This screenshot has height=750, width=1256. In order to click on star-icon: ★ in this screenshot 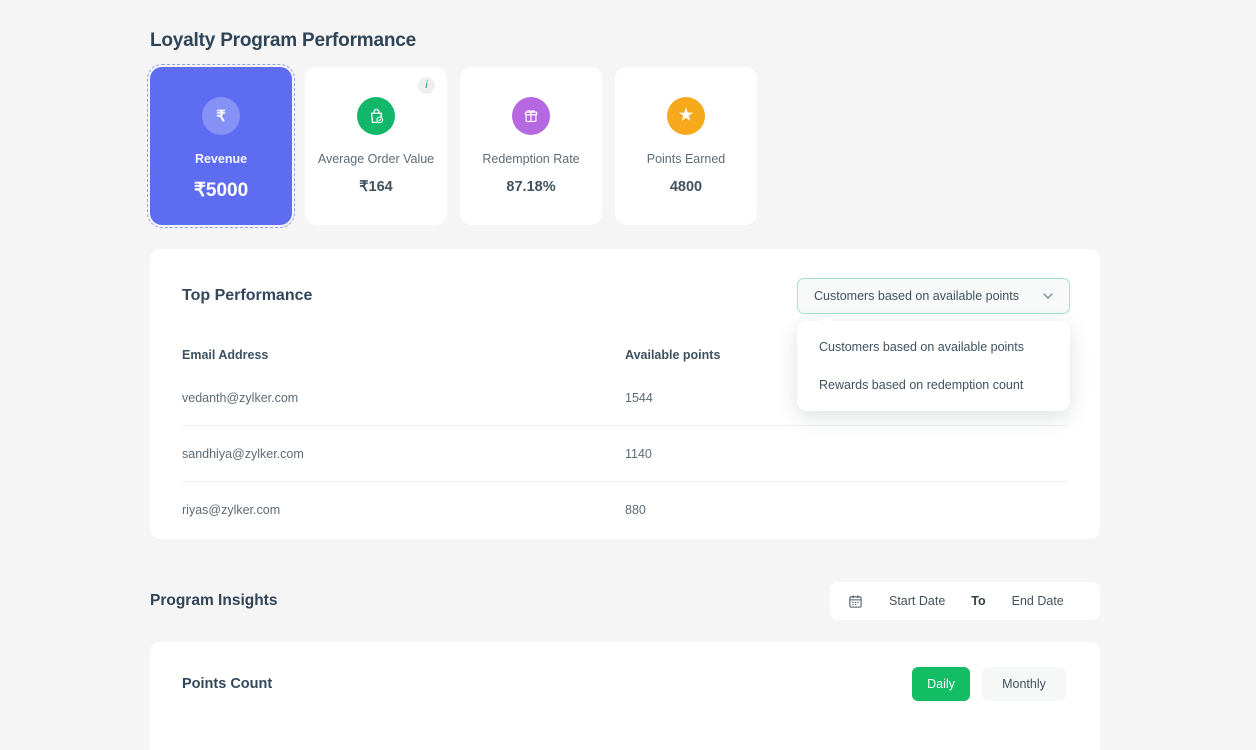, I will do `click(686, 116)`.